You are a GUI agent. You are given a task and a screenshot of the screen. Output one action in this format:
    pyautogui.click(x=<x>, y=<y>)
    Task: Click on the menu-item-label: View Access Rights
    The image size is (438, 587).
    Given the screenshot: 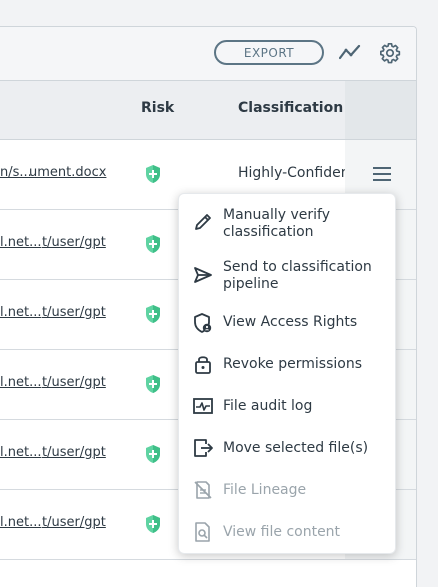 What is the action you would take?
    pyautogui.click(x=290, y=322)
    